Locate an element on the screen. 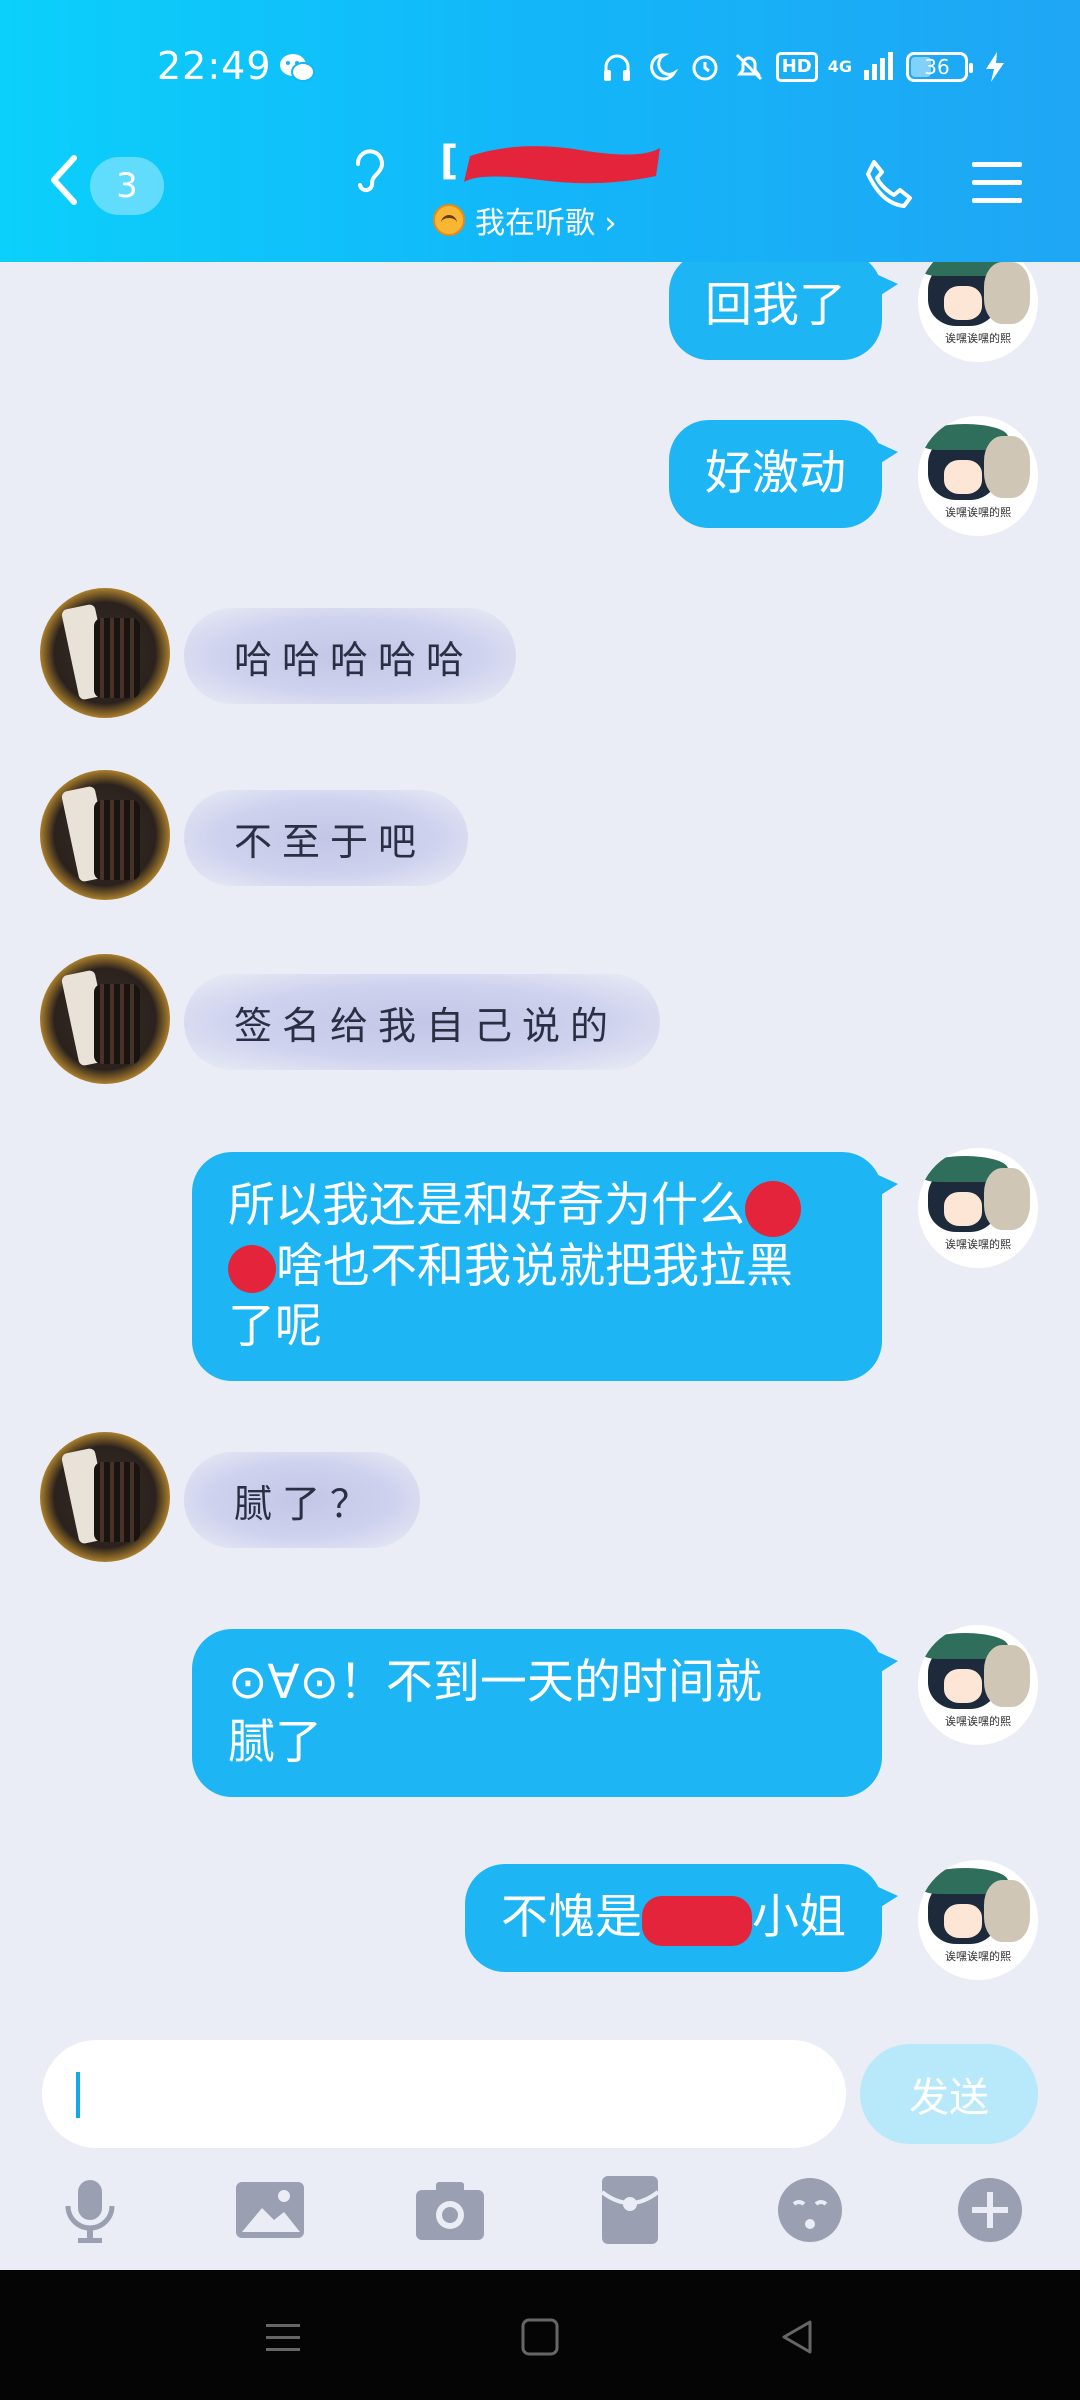 This screenshot has height=2400, width=1080. unread-count-badge: 3 is located at coordinates (127, 186).